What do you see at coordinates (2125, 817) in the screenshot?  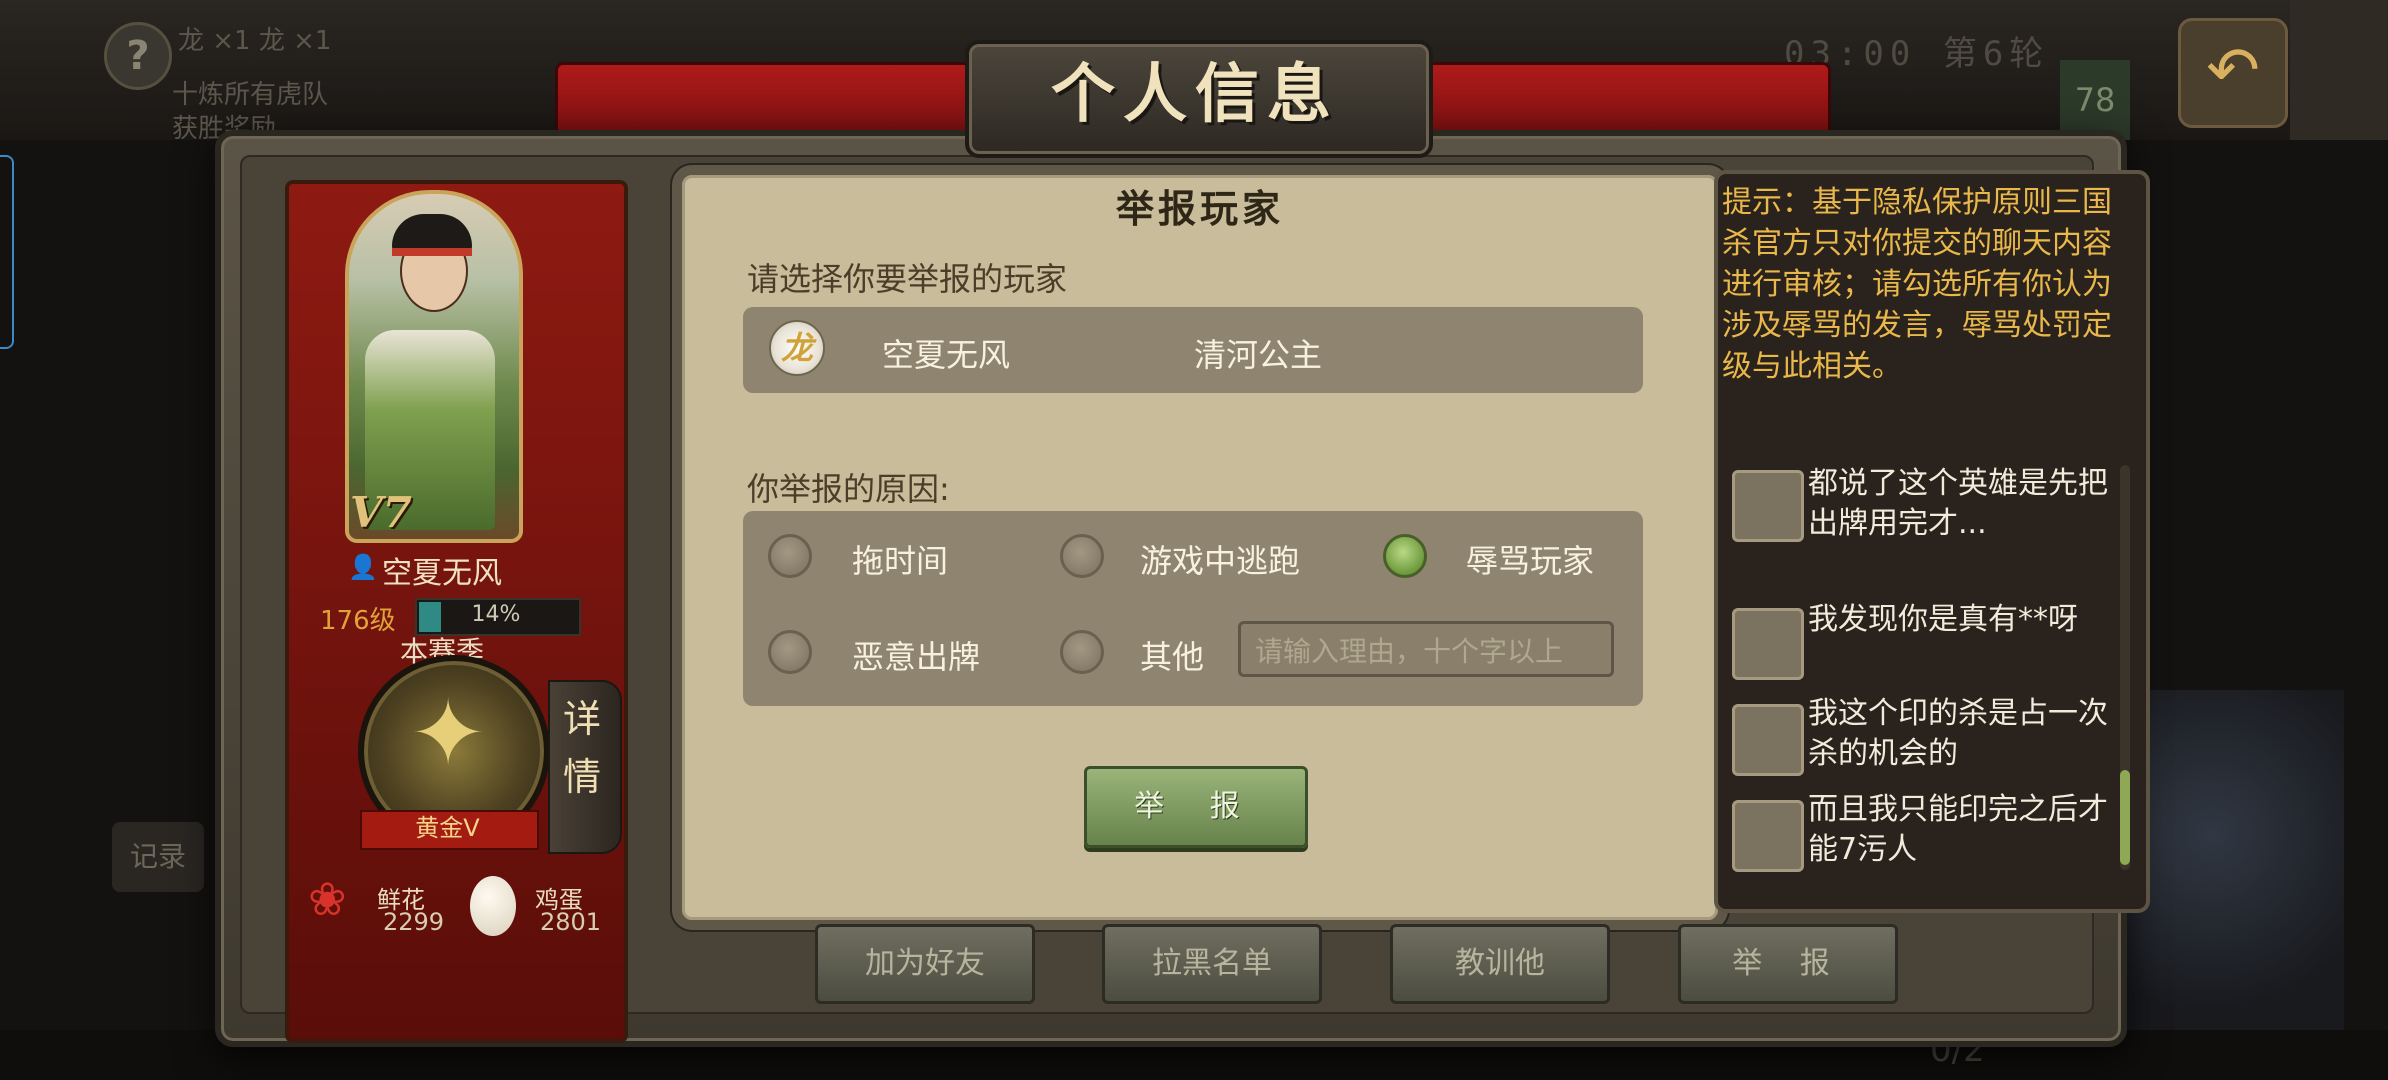 I see `chat-scrollbar-thumb` at bounding box center [2125, 817].